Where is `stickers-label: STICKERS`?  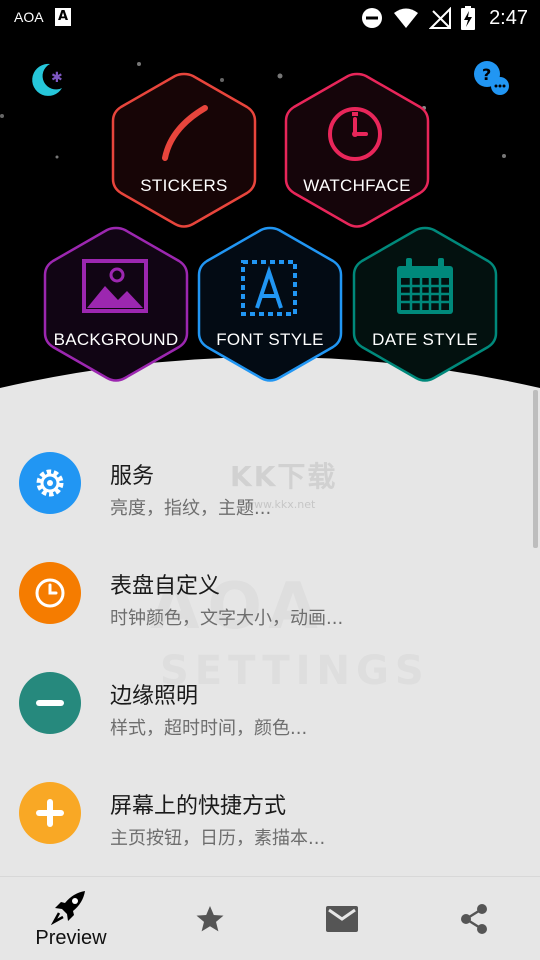 stickers-label: STICKERS is located at coordinates (184, 185).